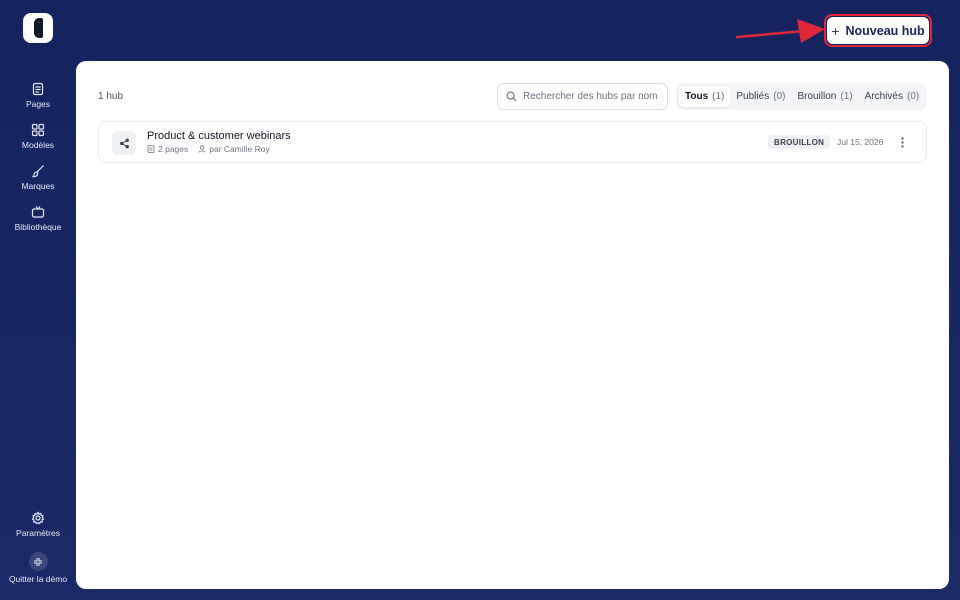 The height and width of the screenshot is (600, 960). I want to click on share-glyph-icon, so click(124, 143).